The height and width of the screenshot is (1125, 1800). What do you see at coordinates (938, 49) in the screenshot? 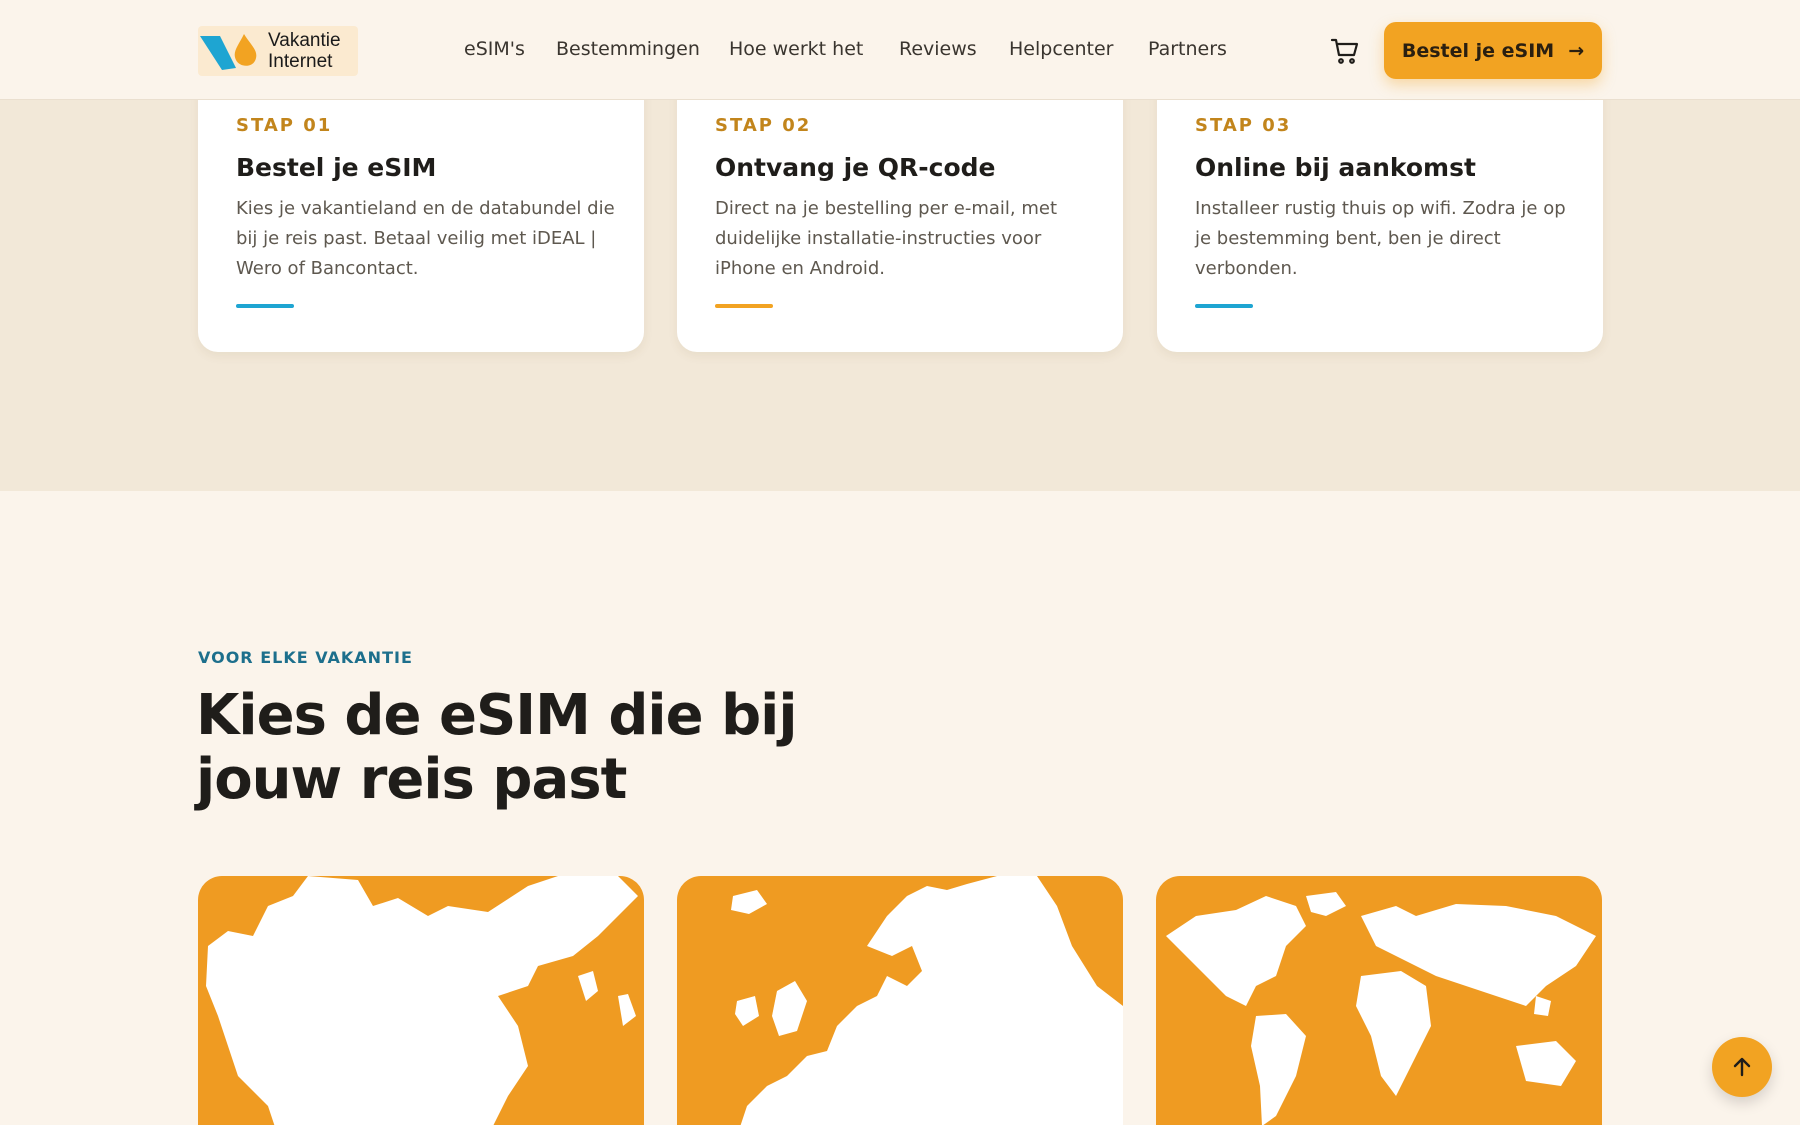
I see `nav-item-reviews: Reviews` at bounding box center [938, 49].